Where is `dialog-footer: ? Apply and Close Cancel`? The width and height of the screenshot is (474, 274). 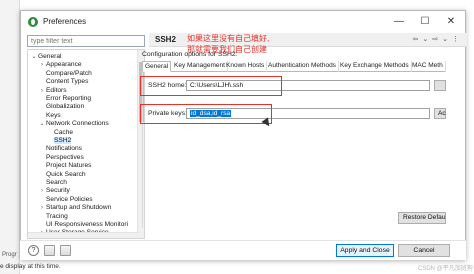 dialog-footer: ? Apply and Close Cancel is located at coordinates (243, 250).